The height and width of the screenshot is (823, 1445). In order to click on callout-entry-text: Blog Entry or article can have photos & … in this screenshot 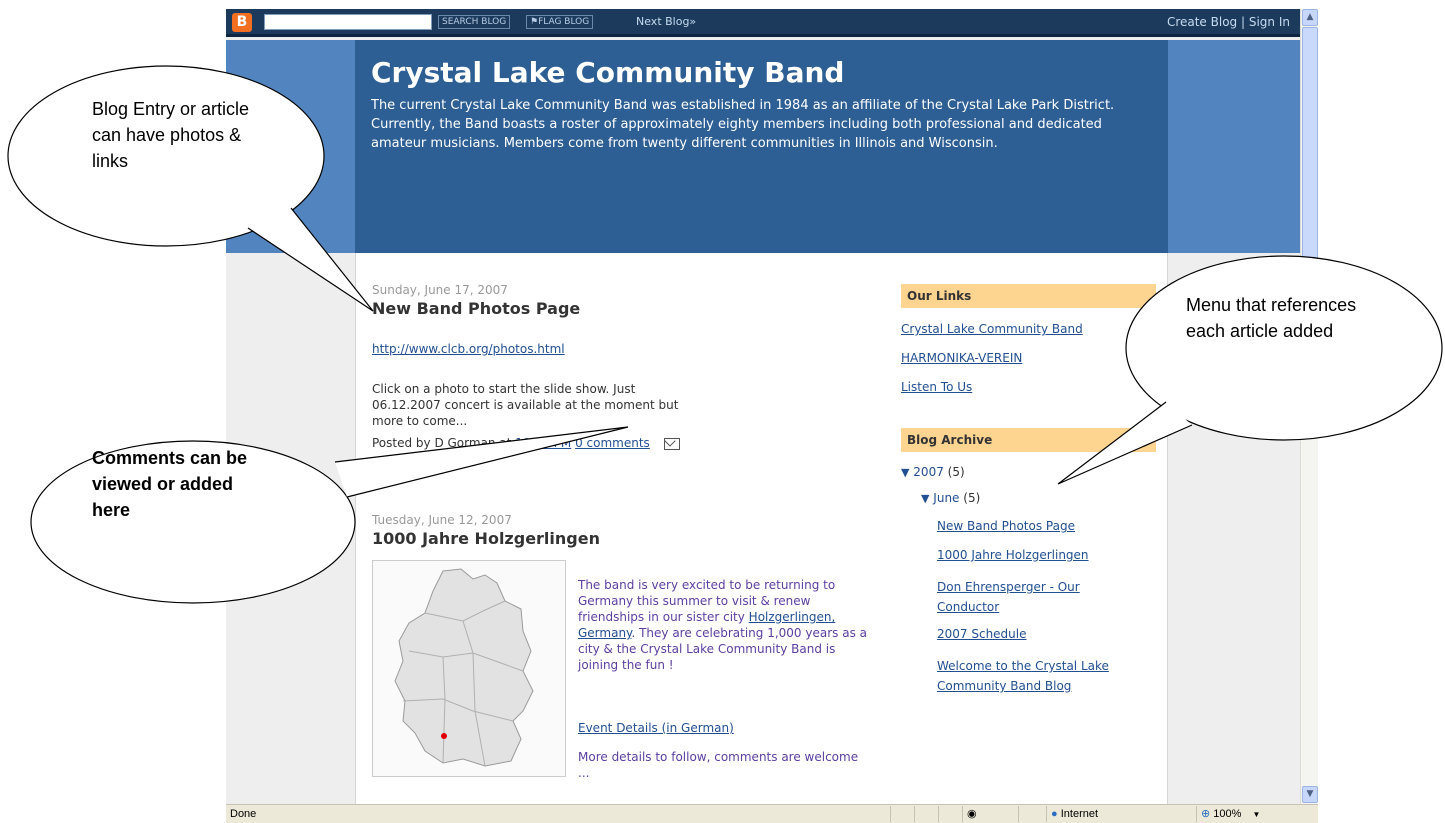, I will do `click(171, 135)`.